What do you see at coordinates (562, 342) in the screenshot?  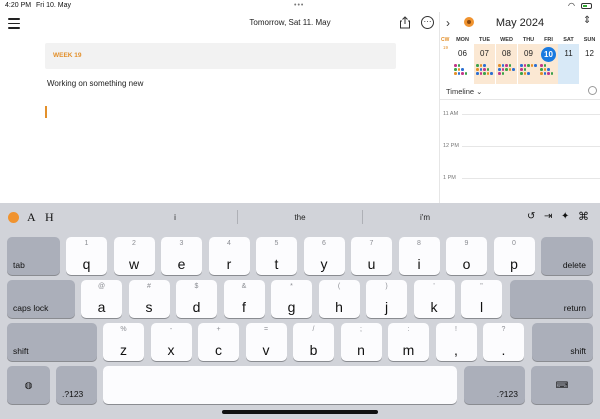 I see `shift-right-key: shift` at bounding box center [562, 342].